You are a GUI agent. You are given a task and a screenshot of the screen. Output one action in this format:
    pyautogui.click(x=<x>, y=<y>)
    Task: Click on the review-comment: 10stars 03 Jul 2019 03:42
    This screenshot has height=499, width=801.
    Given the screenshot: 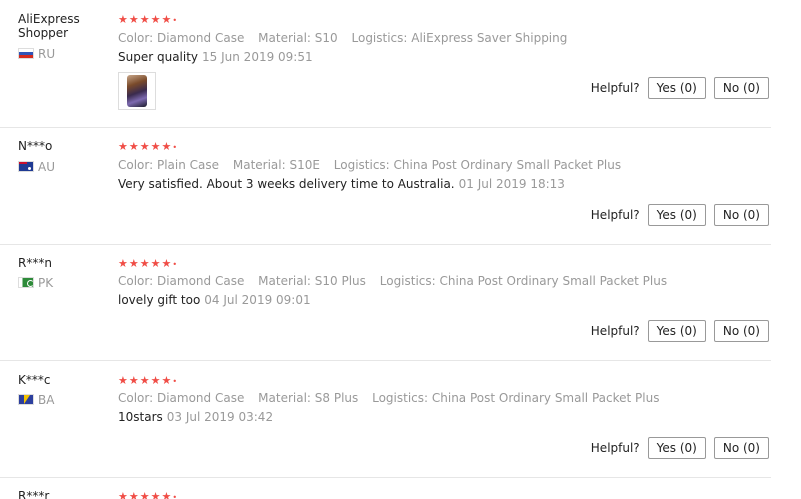 What is the action you would take?
    pyautogui.click(x=195, y=417)
    